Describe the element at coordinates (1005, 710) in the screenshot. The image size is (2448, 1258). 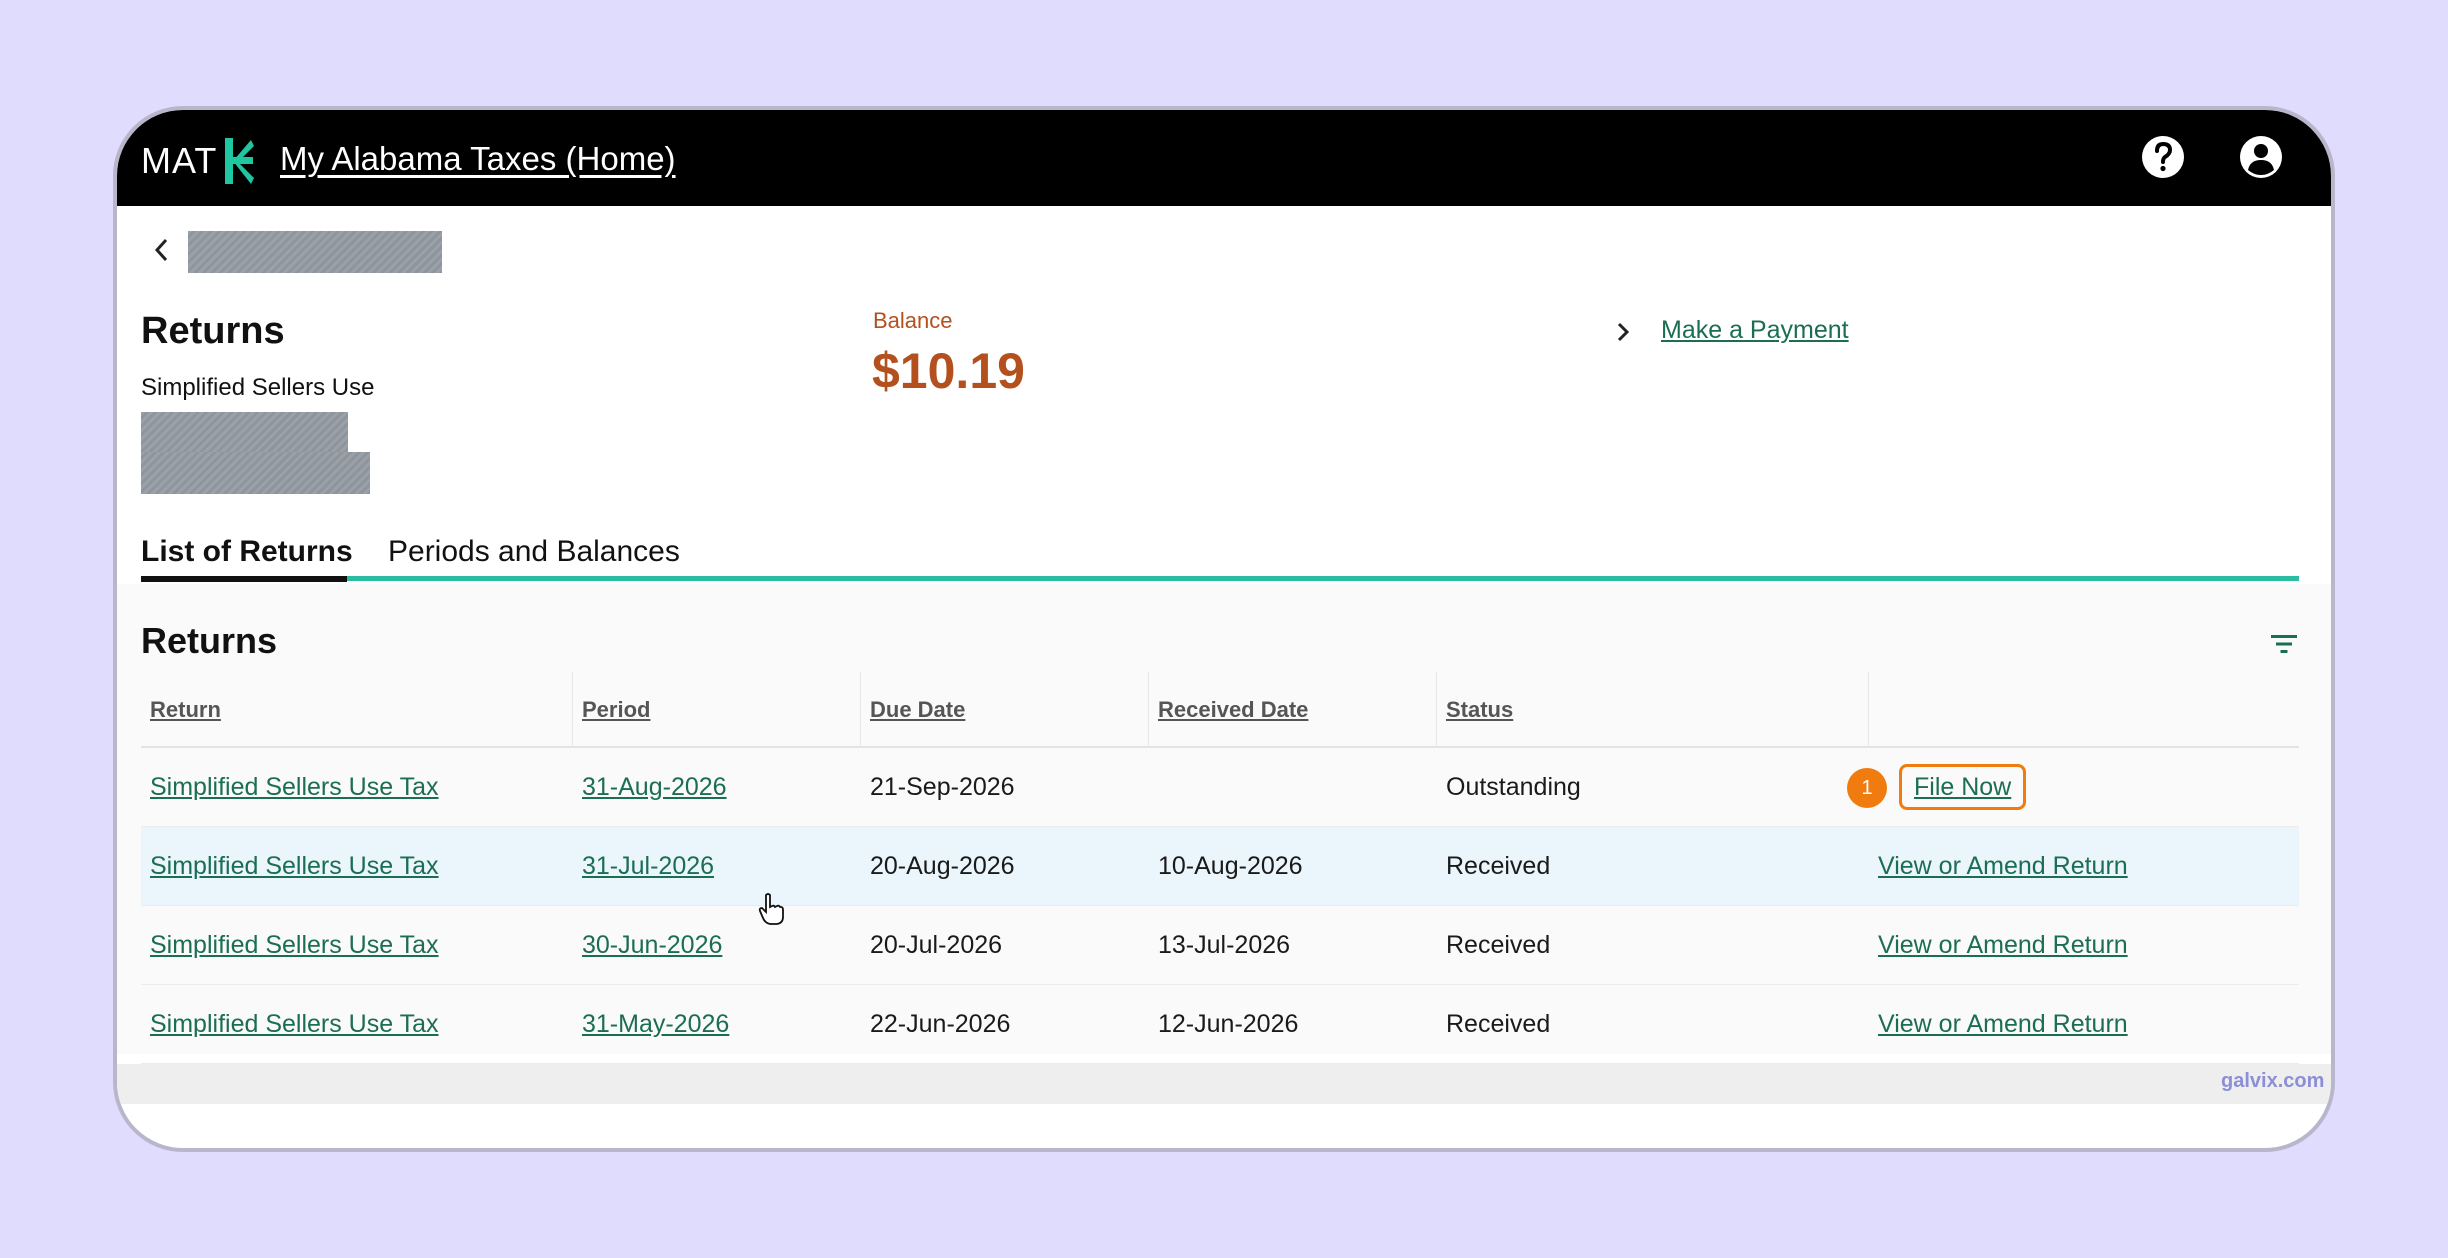
I see `column-header-due-date: Due Date` at that location.